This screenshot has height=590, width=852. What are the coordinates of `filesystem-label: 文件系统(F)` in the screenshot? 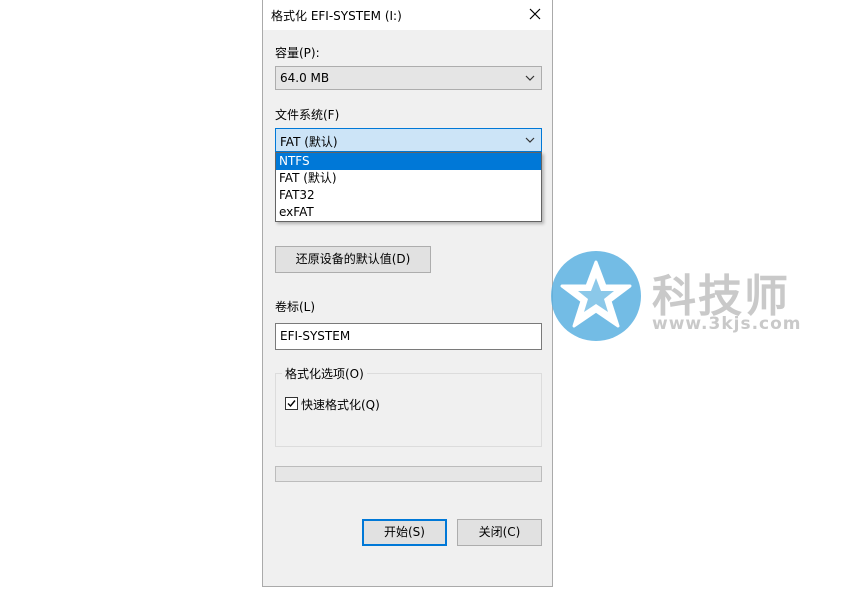 It's located at (307, 115).